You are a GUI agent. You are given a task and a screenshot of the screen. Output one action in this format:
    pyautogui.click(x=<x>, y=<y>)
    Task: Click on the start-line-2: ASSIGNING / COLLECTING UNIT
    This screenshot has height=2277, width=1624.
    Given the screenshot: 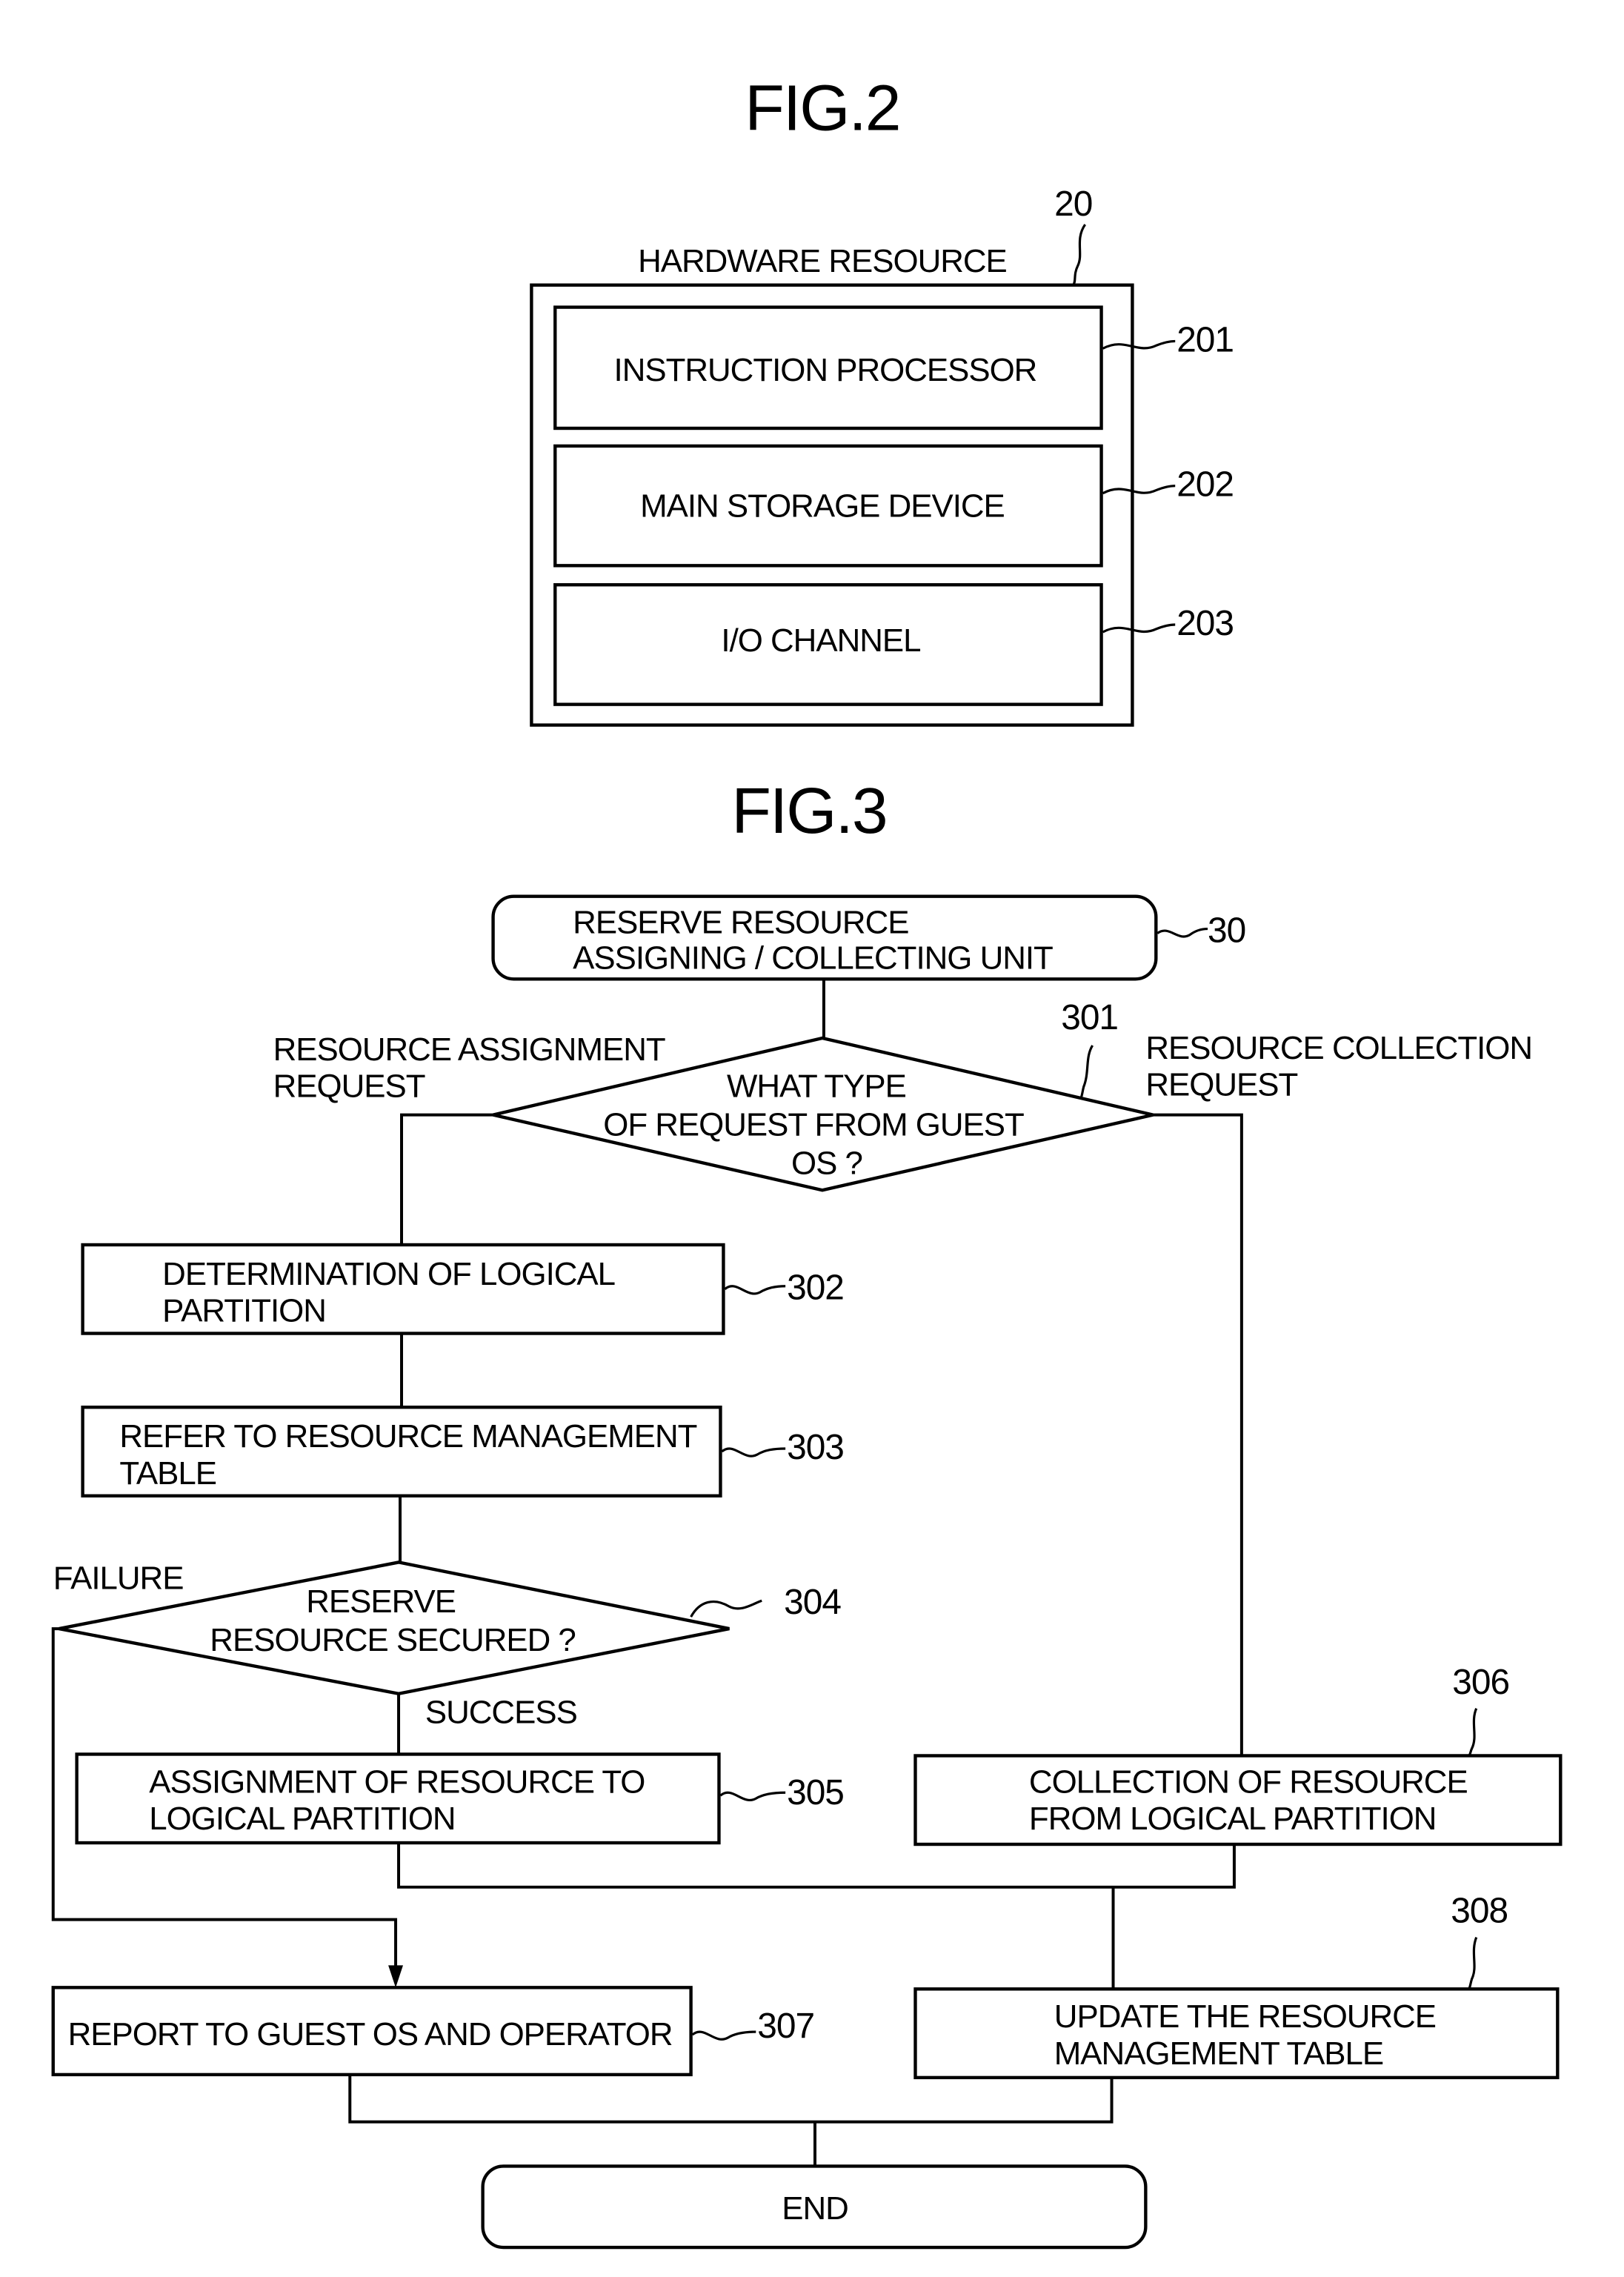 What is the action you would take?
    pyautogui.click(x=813, y=958)
    